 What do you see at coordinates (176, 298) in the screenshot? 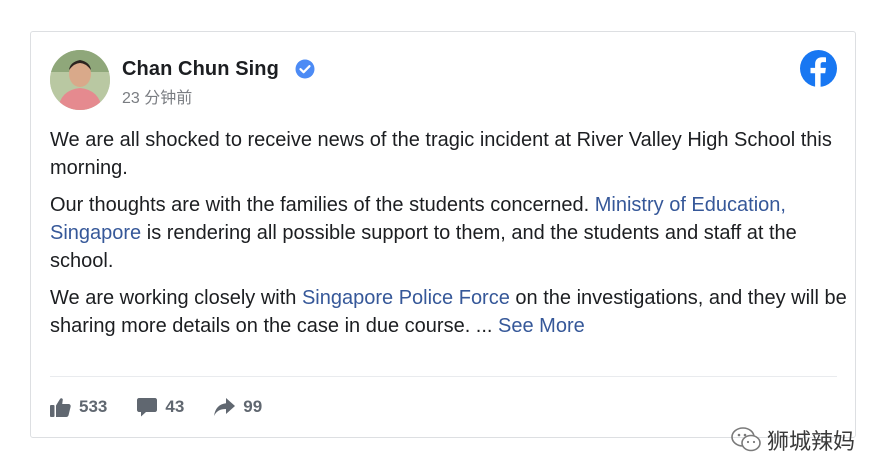
I see `paragraph-text: We are working closely with` at bounding box center [176, 298].